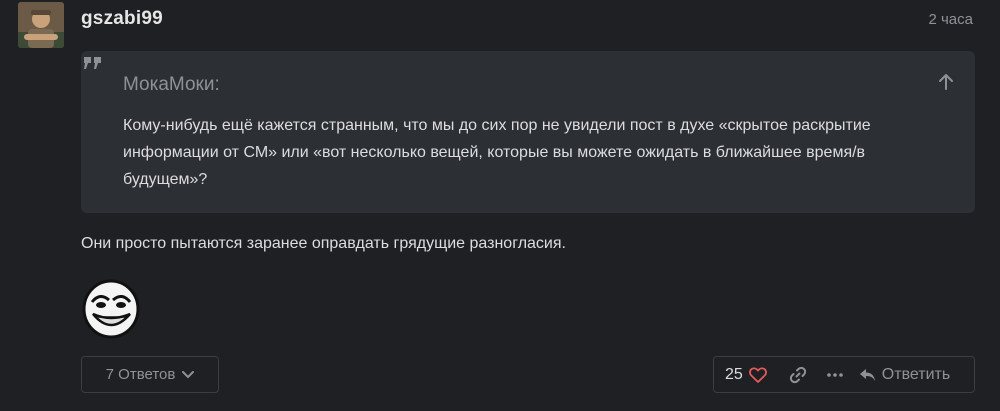  Describe the element at coordinates (171, 85) in the screenshot. I see `quote-author: МокаМоки:` at that location.